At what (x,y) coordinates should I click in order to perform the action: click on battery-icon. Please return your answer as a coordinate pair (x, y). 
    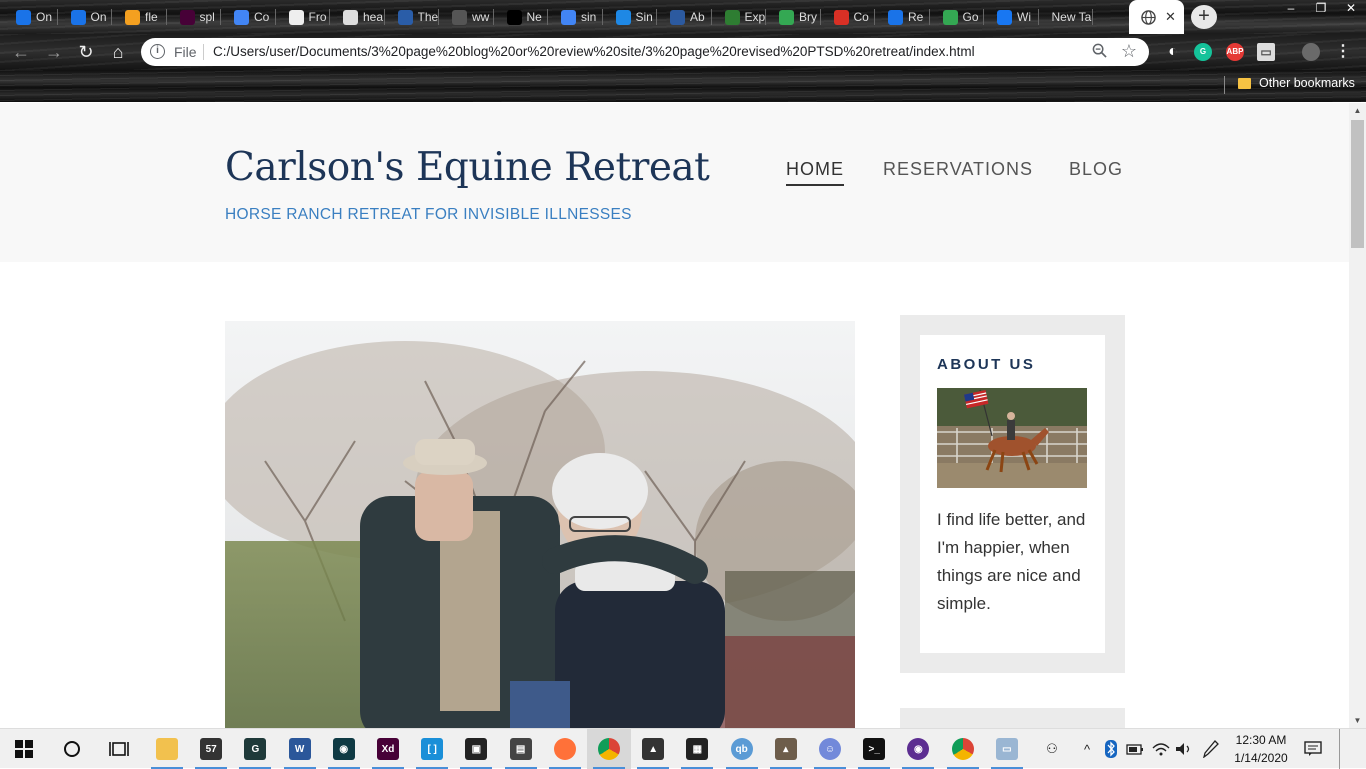
    Looking at the image, I should click on (1135, 749).